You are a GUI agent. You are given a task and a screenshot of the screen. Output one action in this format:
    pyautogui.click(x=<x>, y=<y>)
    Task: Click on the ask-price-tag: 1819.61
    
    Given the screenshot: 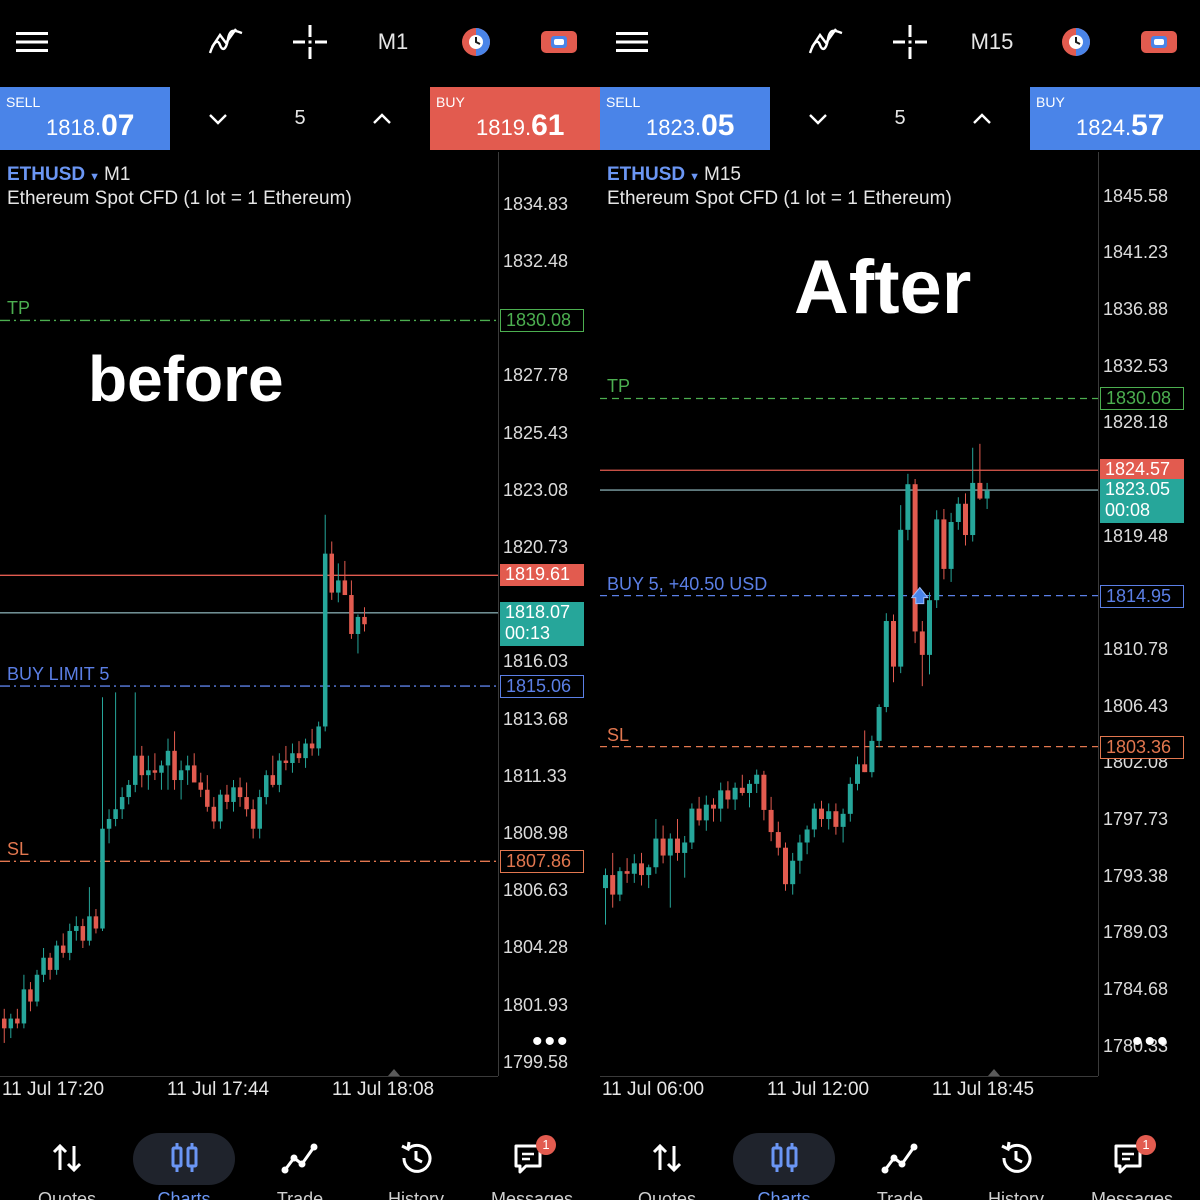 What is the action you would take?
    pyautogui.click(x=542, y=575)
    